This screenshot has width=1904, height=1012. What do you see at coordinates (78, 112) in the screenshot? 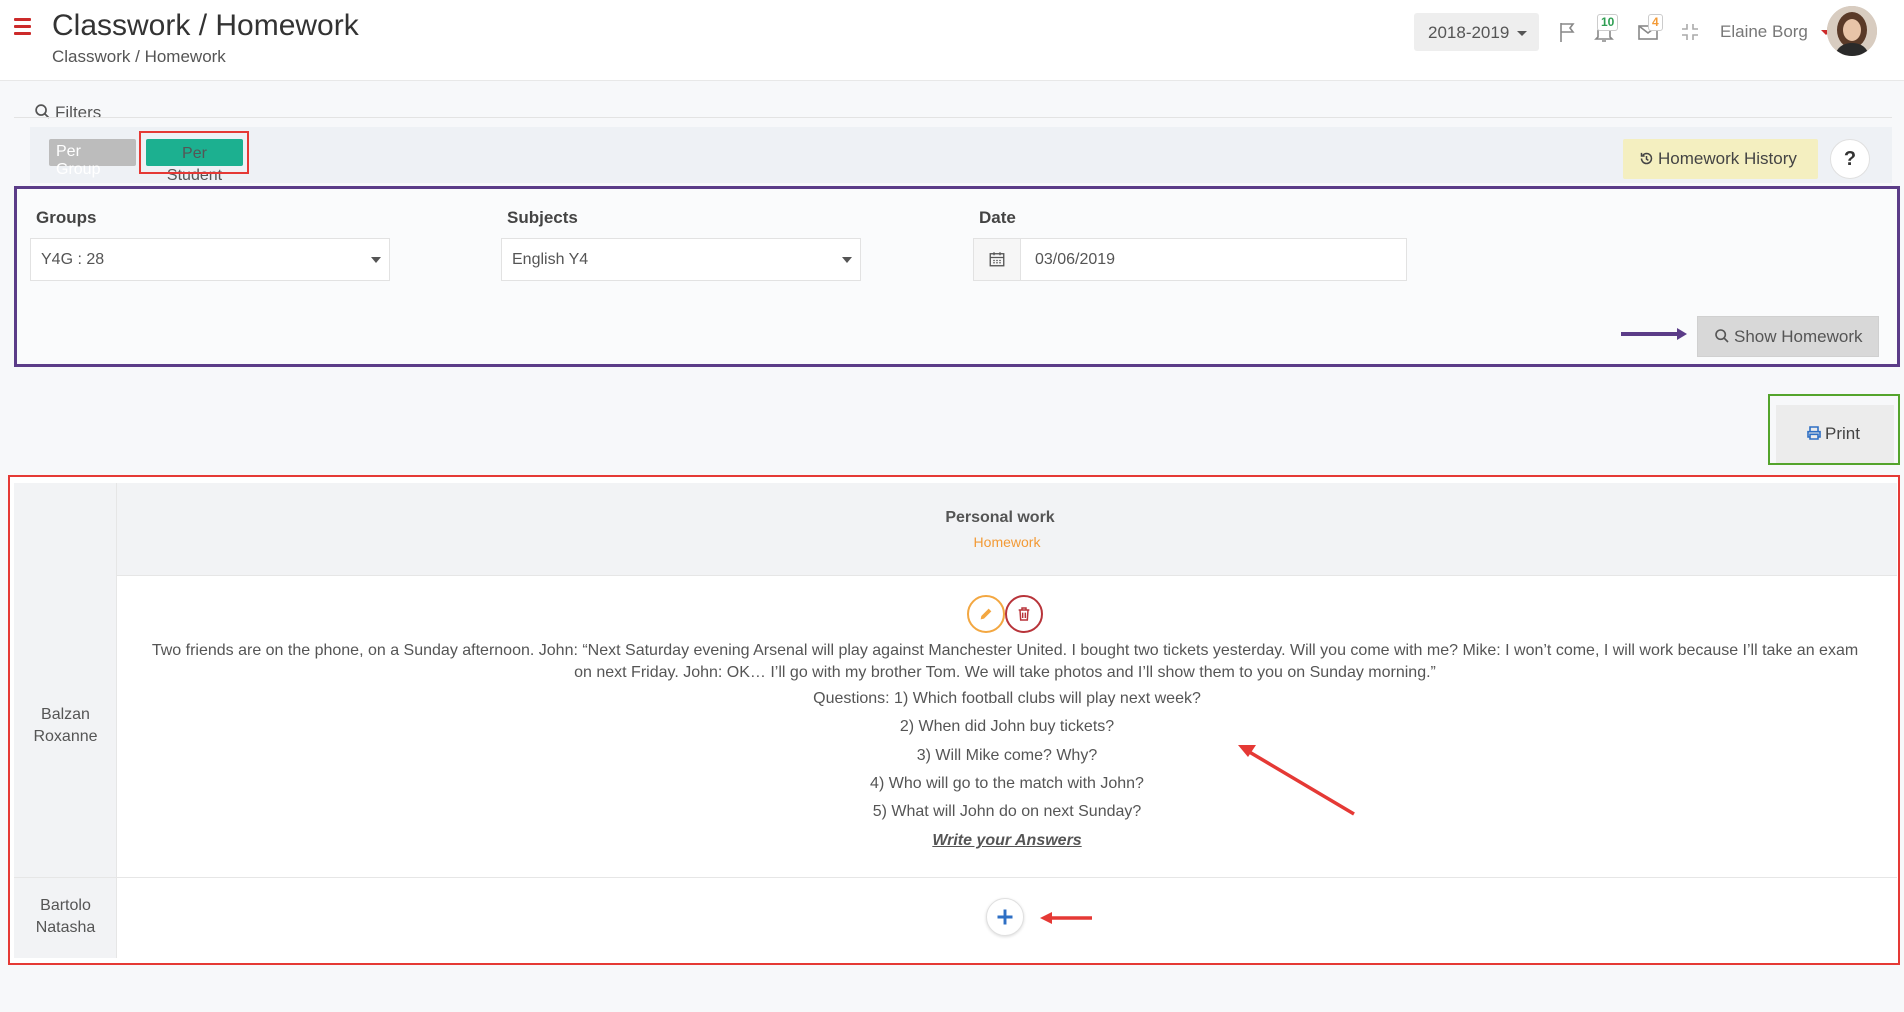
I see `filters-label: Filters` at bounding box center [78, 112].